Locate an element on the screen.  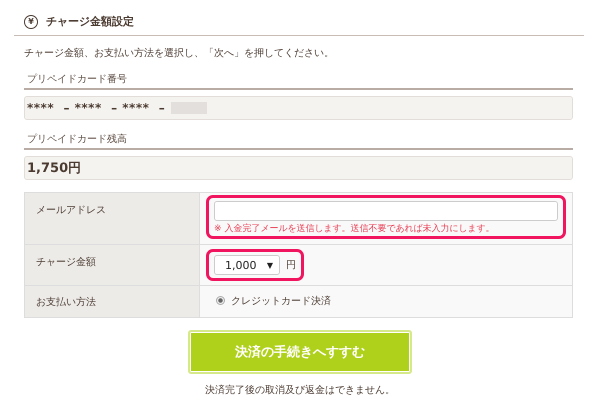
balance-field: 1,750円 is located at coordinates (298, 168).